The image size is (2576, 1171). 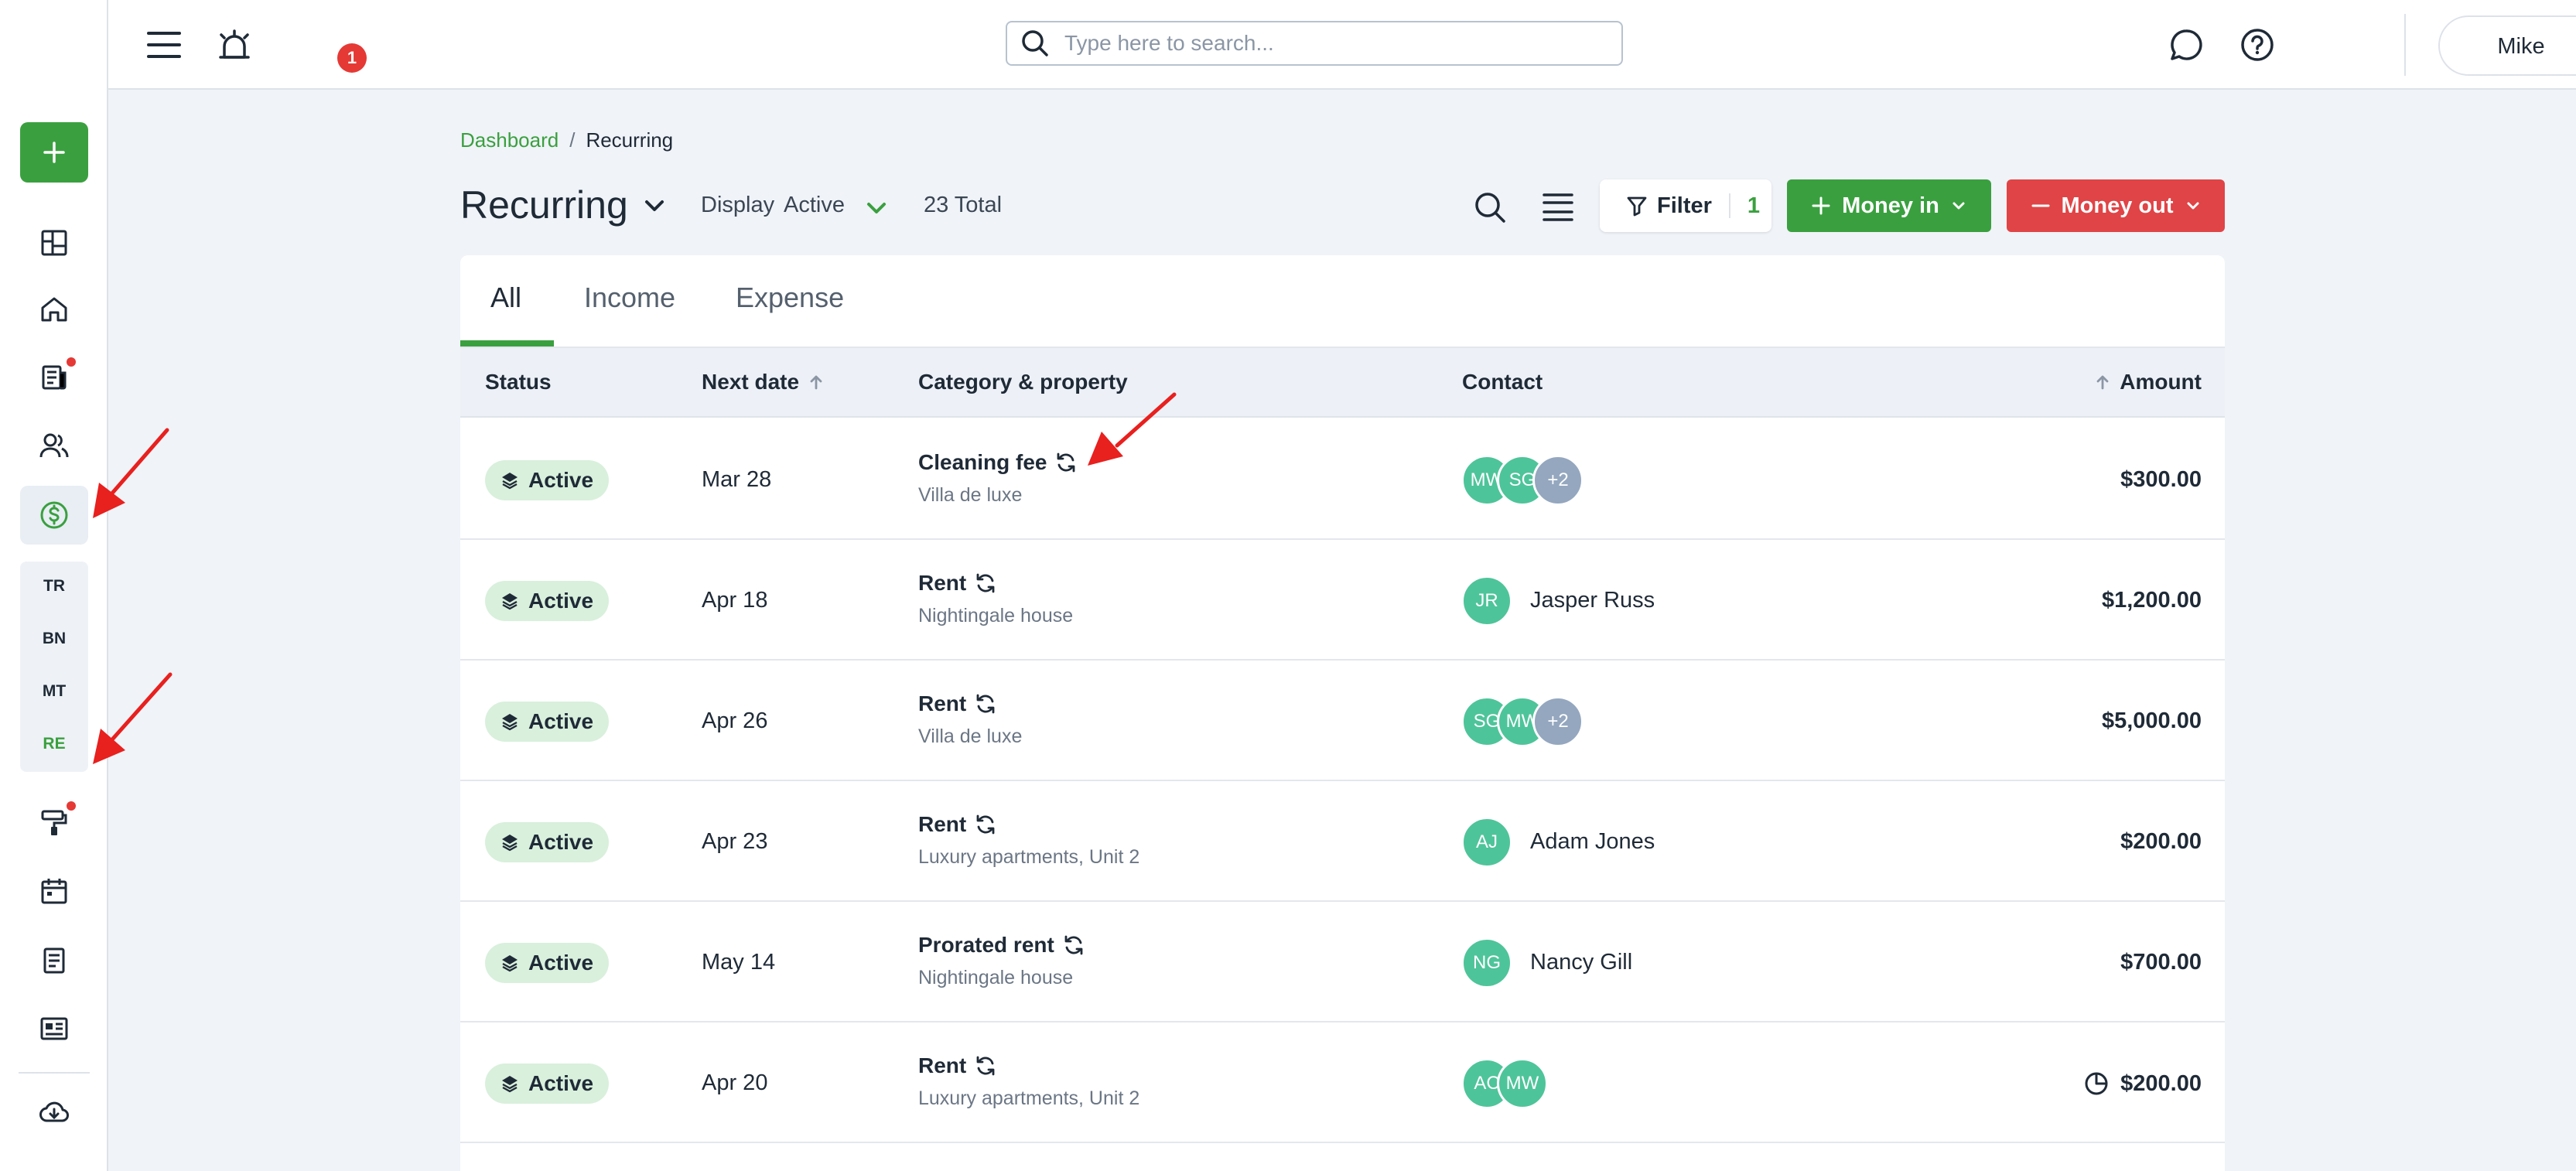 I want to click on contact-avatar: NG, so click(x=1486, y=962).